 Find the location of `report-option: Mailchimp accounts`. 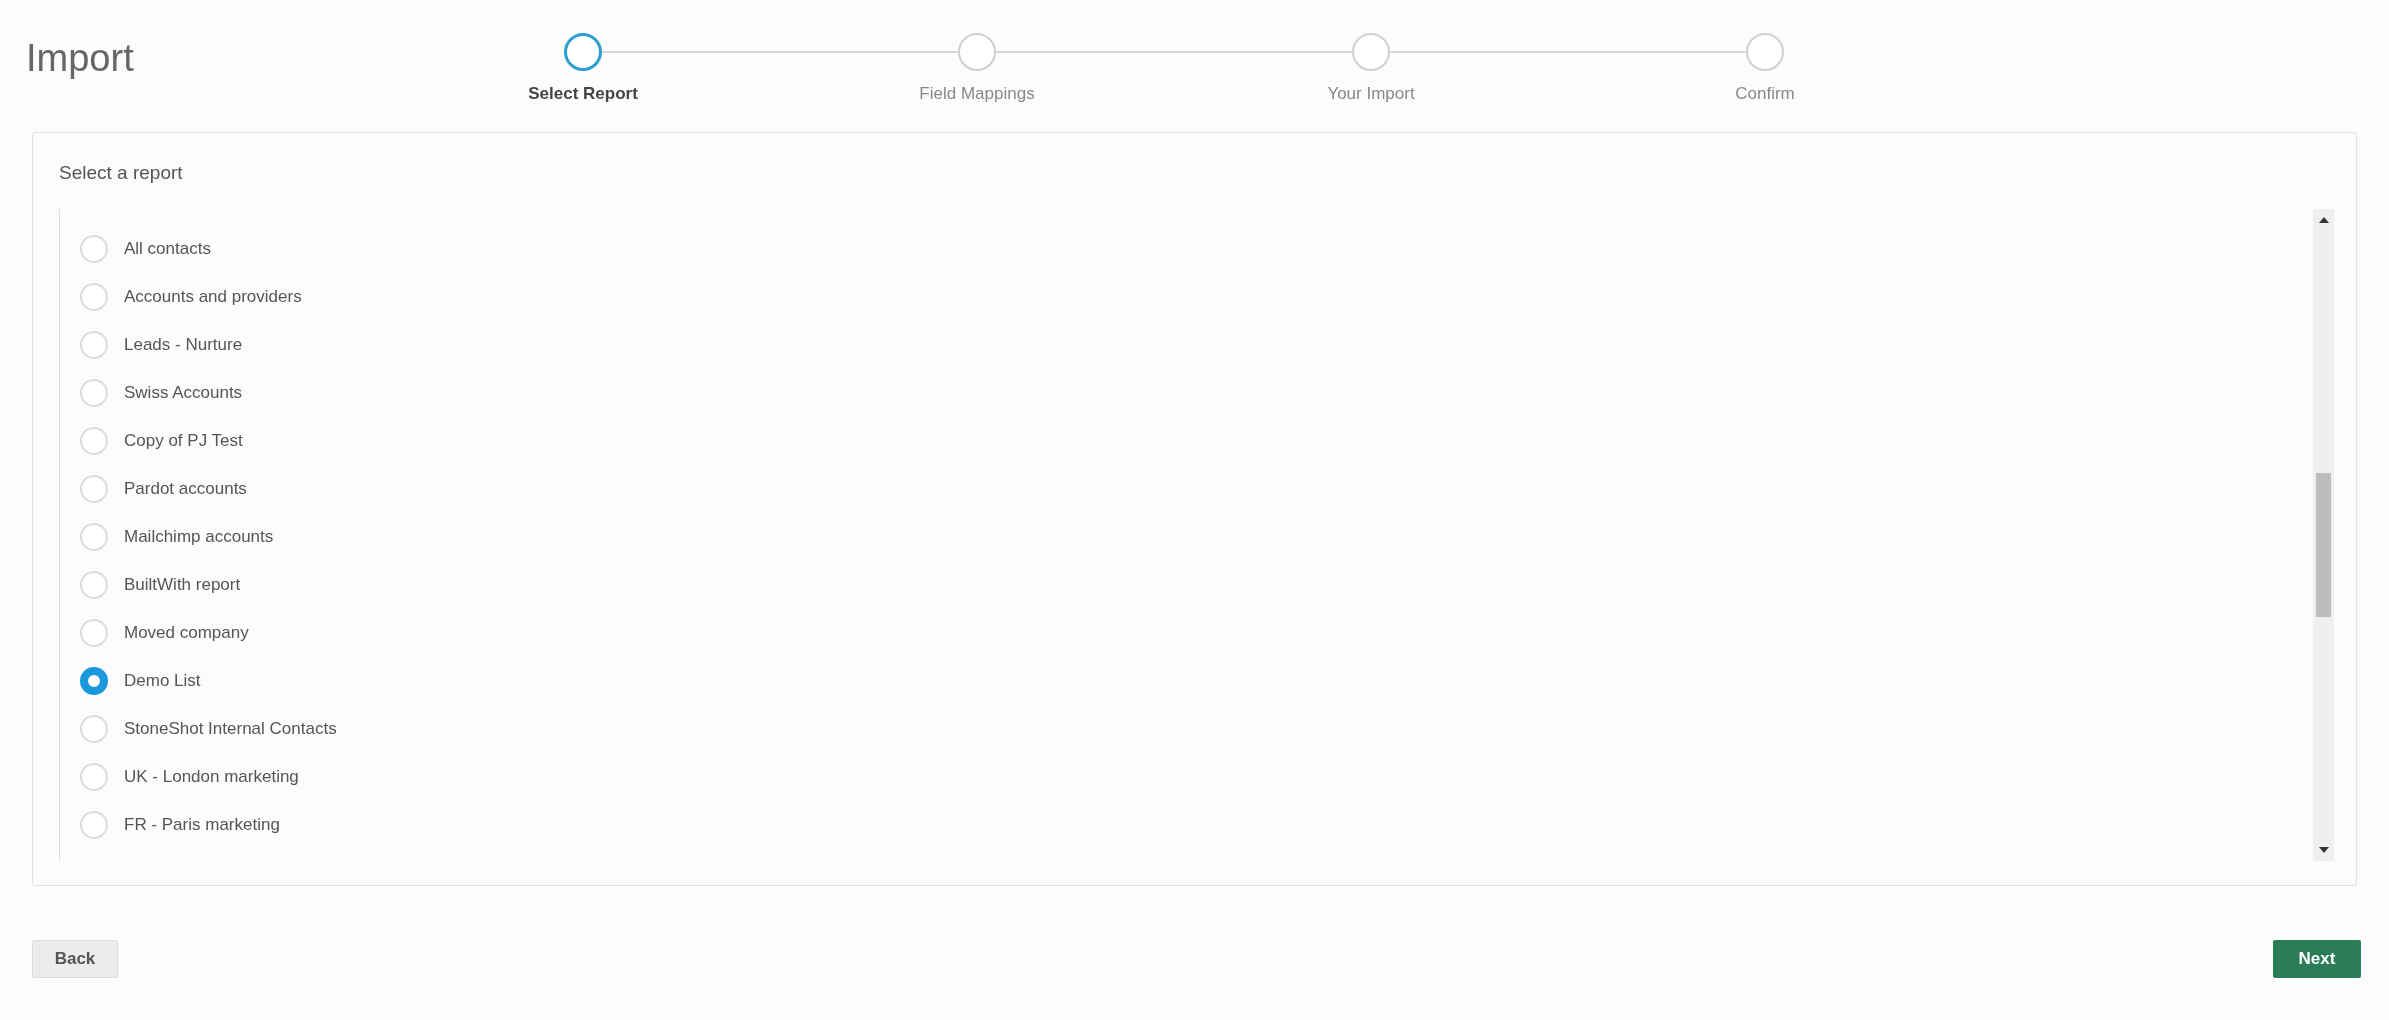

report-option: Mailchimp accounts is located at coordinates (199, 537).